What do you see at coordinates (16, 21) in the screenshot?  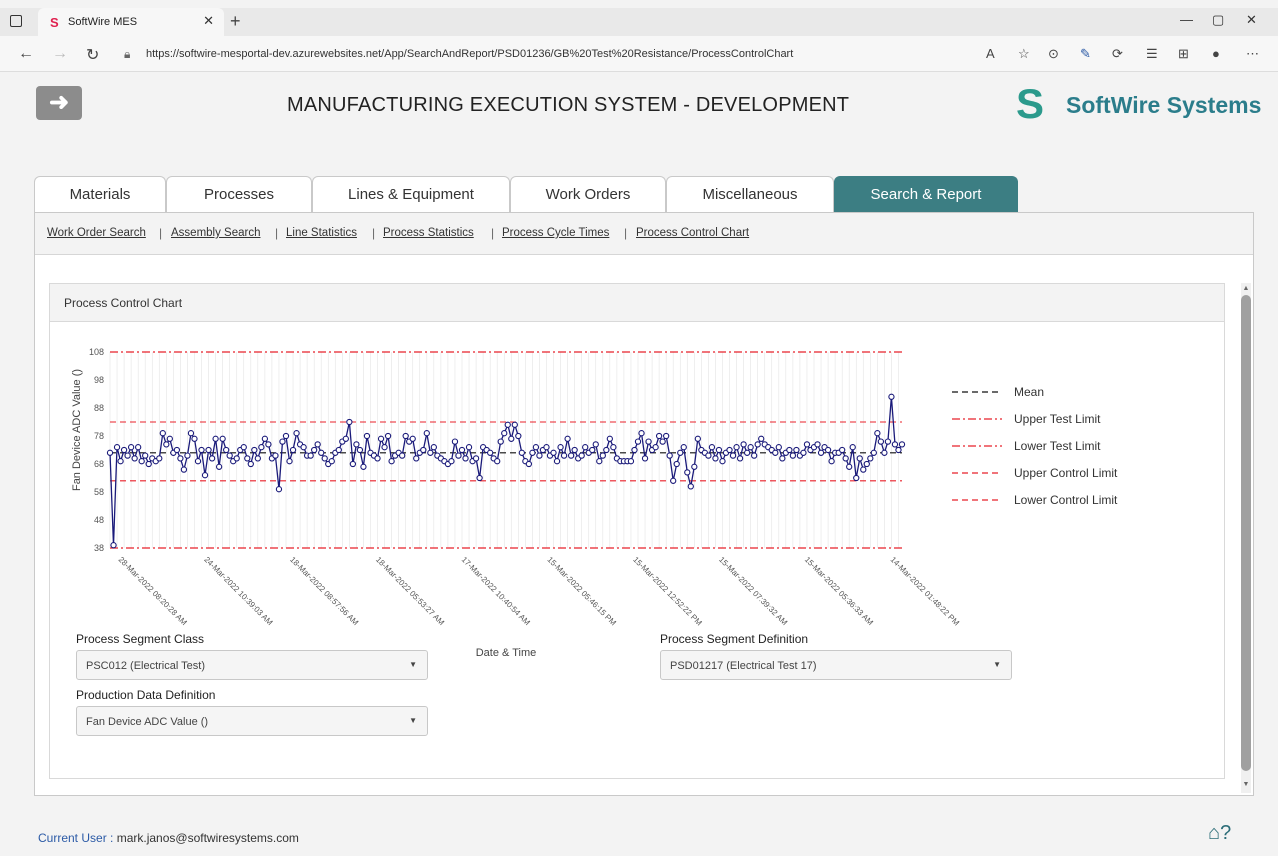 I see `window-menu-icon` at bounding box center [16, 21].